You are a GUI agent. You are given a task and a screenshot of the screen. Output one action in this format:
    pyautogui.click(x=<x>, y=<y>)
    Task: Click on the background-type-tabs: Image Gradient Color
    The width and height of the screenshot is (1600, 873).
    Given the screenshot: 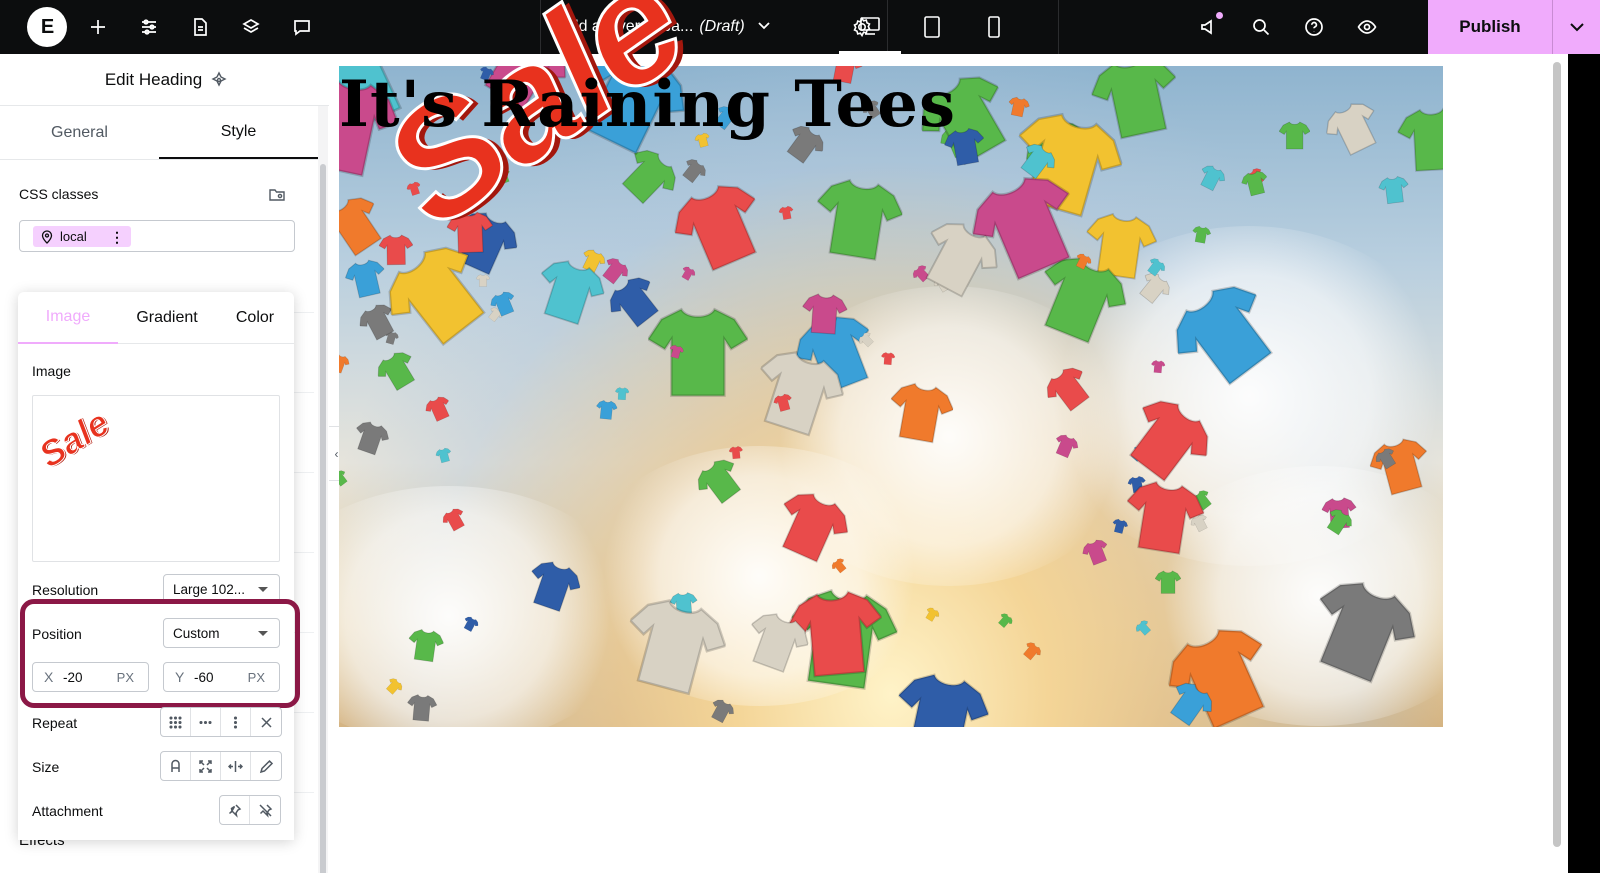 What is the action you would take?
    pyautogui.click(x=156, y=318)
    